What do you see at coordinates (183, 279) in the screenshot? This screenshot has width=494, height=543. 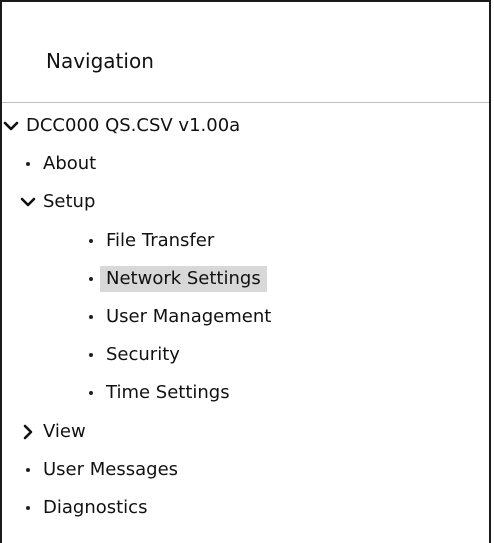 I see `tree-node-network-settings-label: Network Settings` at bounding box center [183, 279].